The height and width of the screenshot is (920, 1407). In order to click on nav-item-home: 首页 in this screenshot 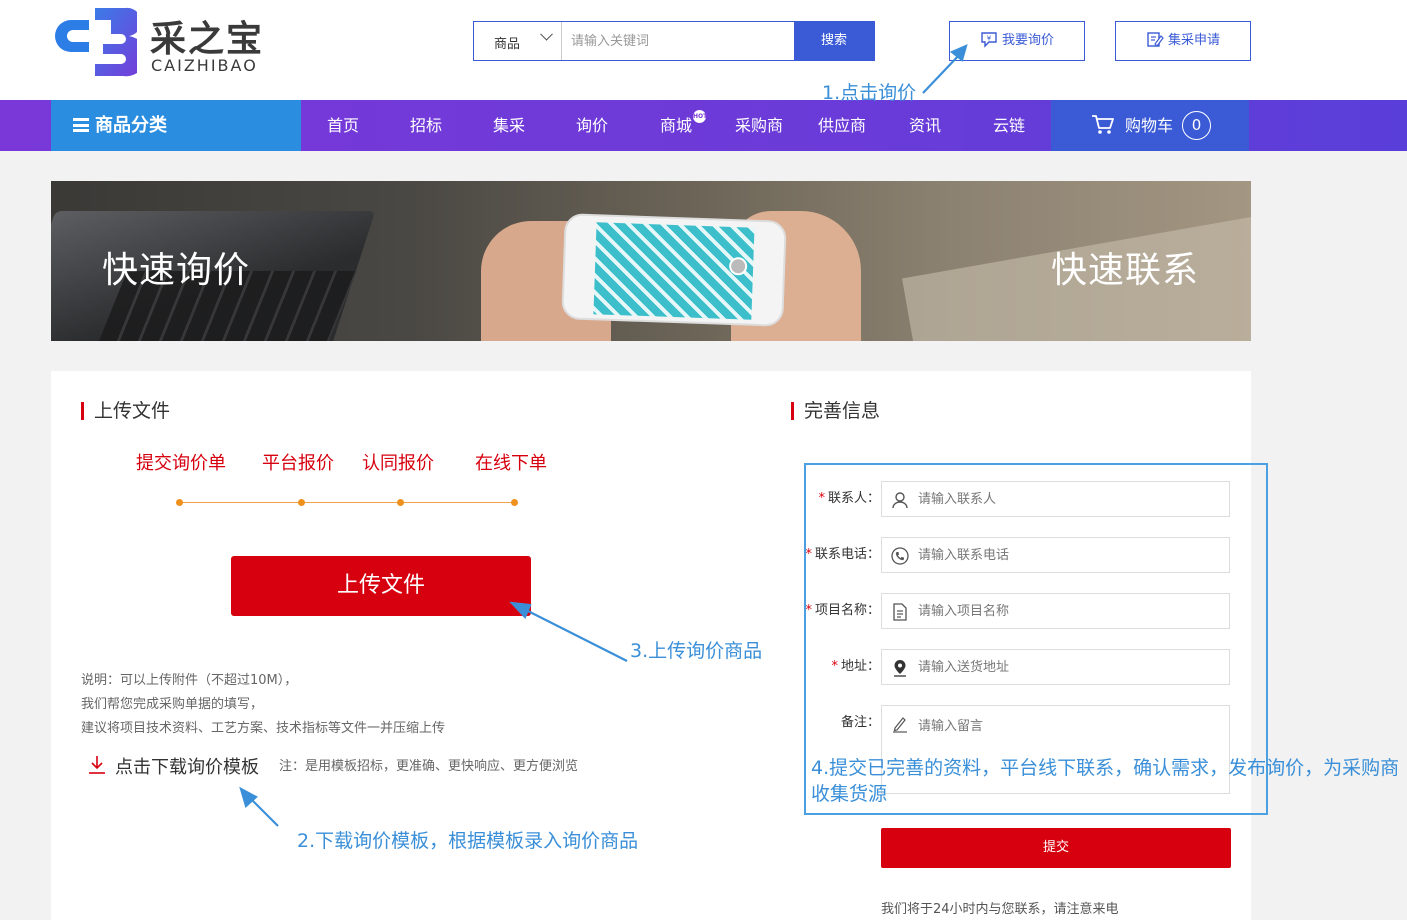, I will do `click(343, 125)`.